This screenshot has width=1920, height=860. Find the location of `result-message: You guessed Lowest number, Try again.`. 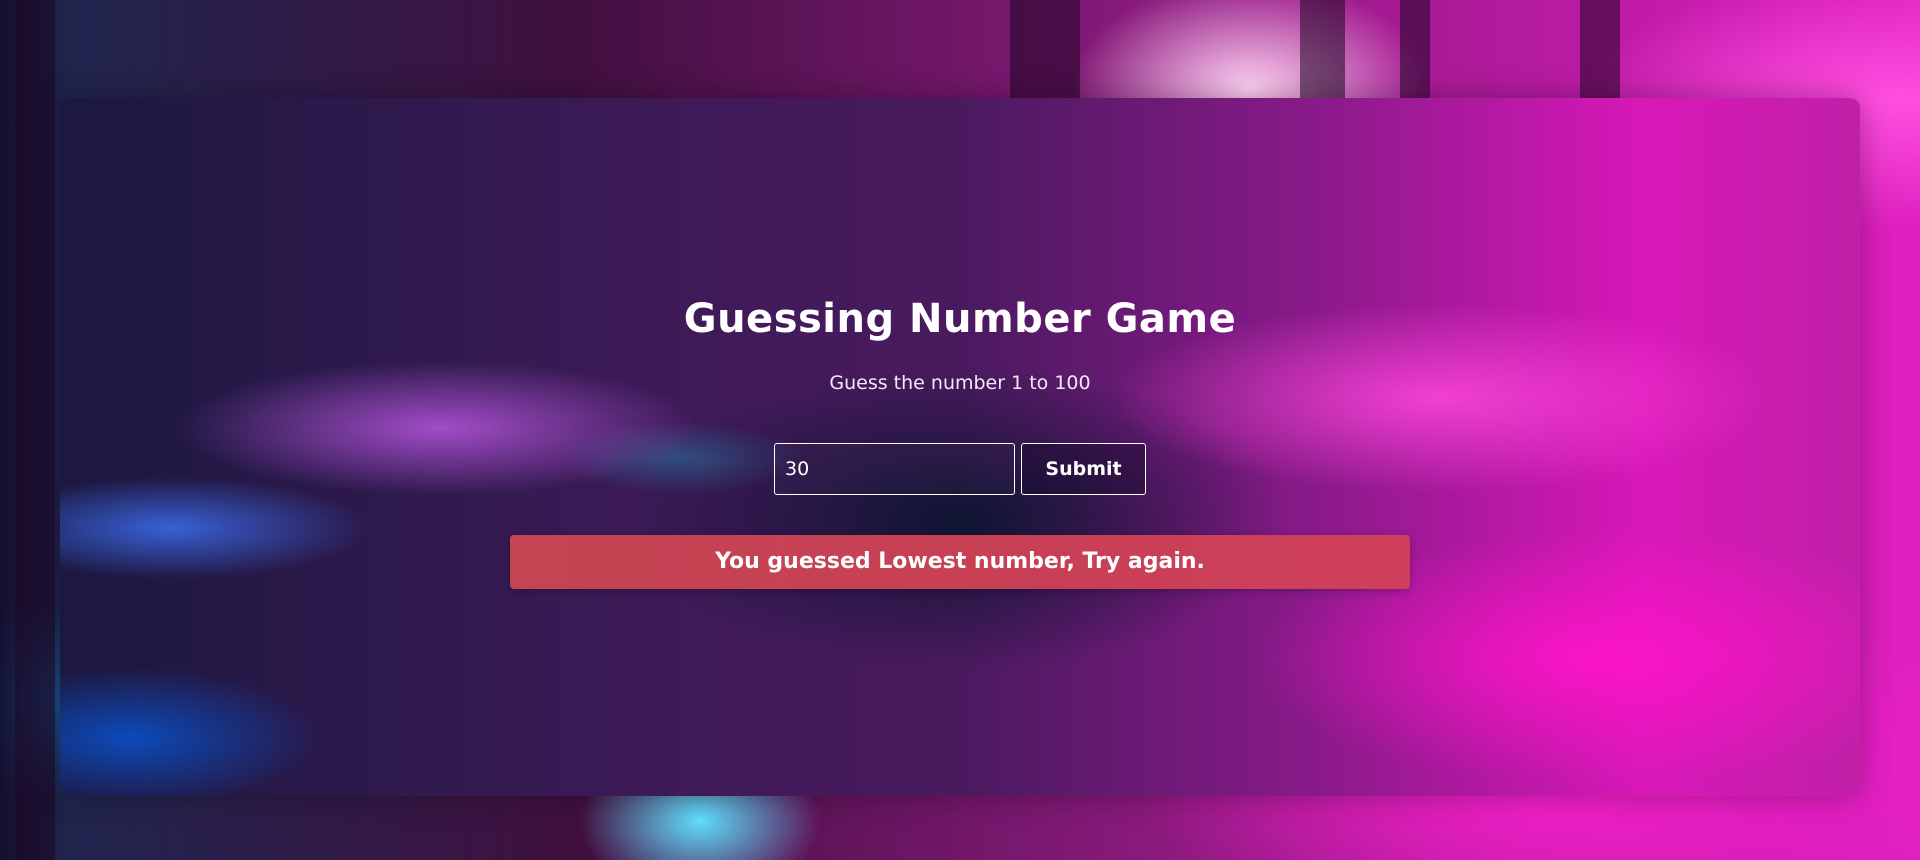

result-message: You guessed Lowest number, Try again. is located at coordinates (960, 562).